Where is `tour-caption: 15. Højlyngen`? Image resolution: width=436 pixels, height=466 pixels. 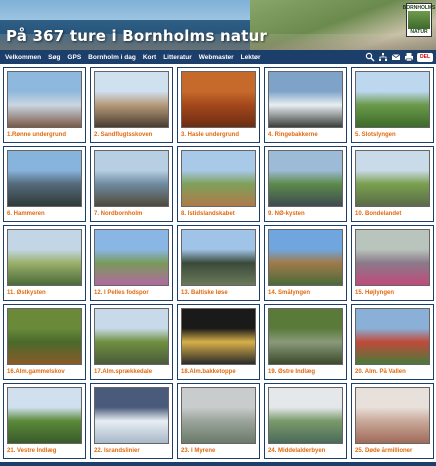 tour-caption: 15. Højlyngen is located at coordinates (392, 293).